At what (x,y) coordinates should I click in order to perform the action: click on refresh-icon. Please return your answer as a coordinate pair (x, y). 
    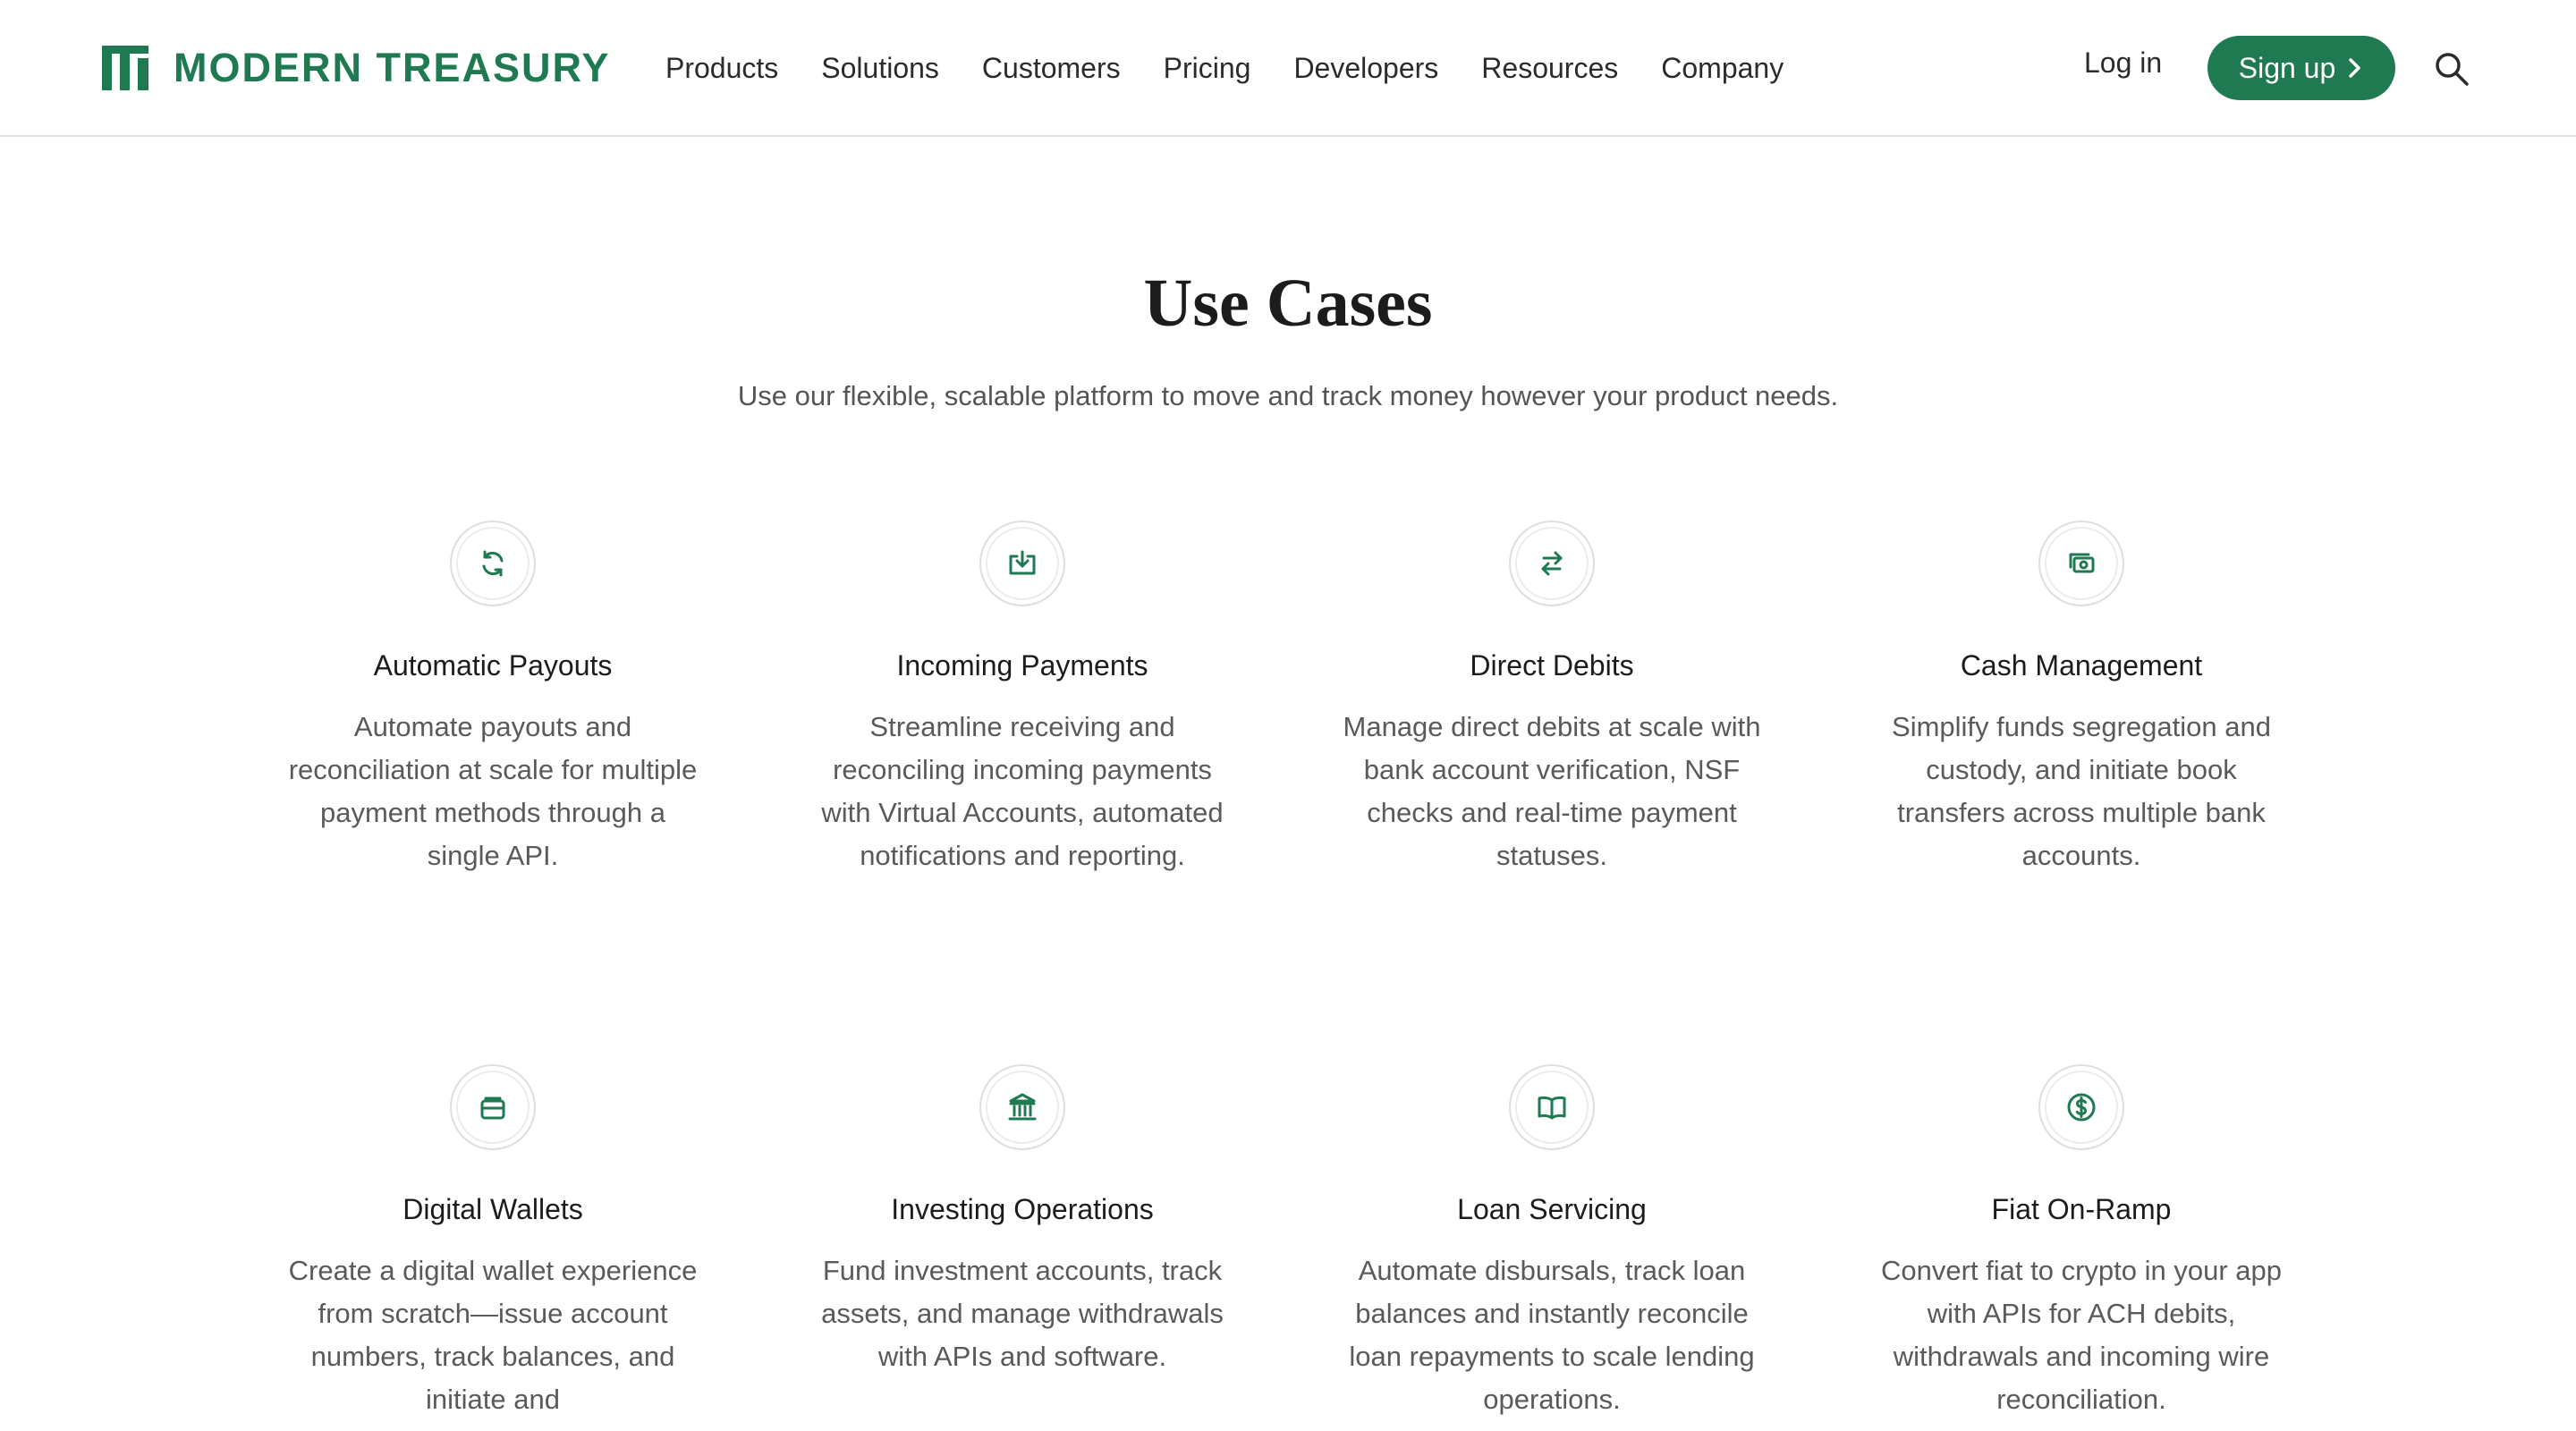
    Looking at the image, I should click on (493, 564).